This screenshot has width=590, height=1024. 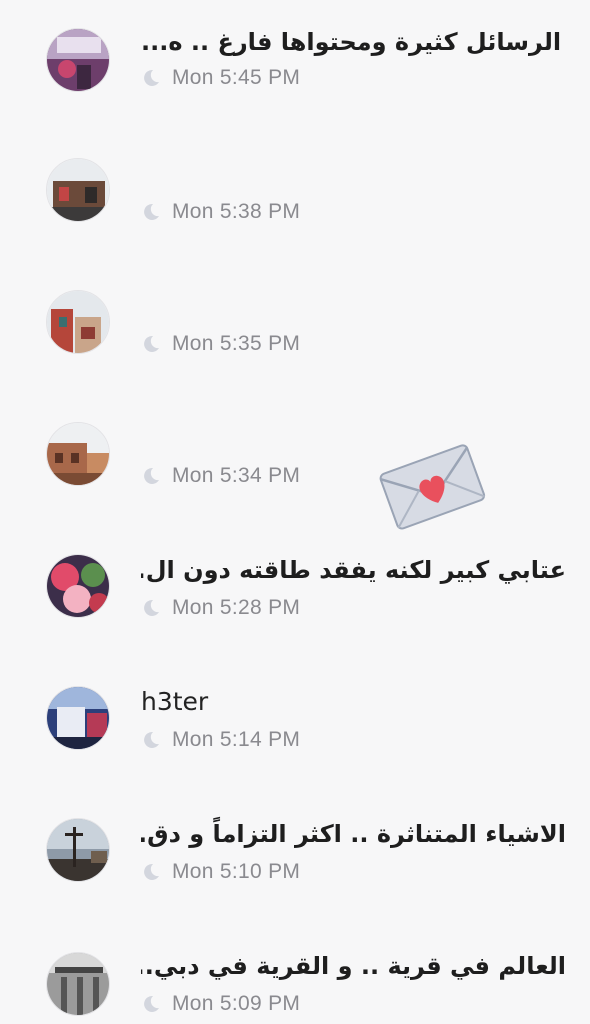 I want to click on conversation-meta: Mon 5:14 PM, so click(x=220, y=740).